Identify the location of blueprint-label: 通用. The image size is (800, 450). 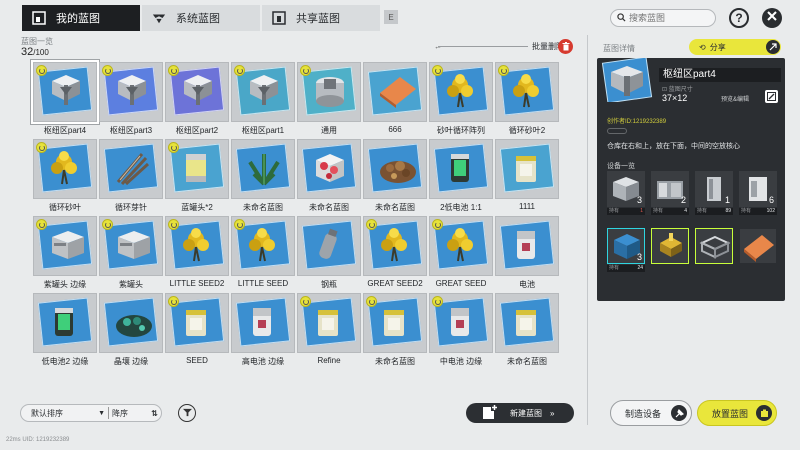
(329, 130).